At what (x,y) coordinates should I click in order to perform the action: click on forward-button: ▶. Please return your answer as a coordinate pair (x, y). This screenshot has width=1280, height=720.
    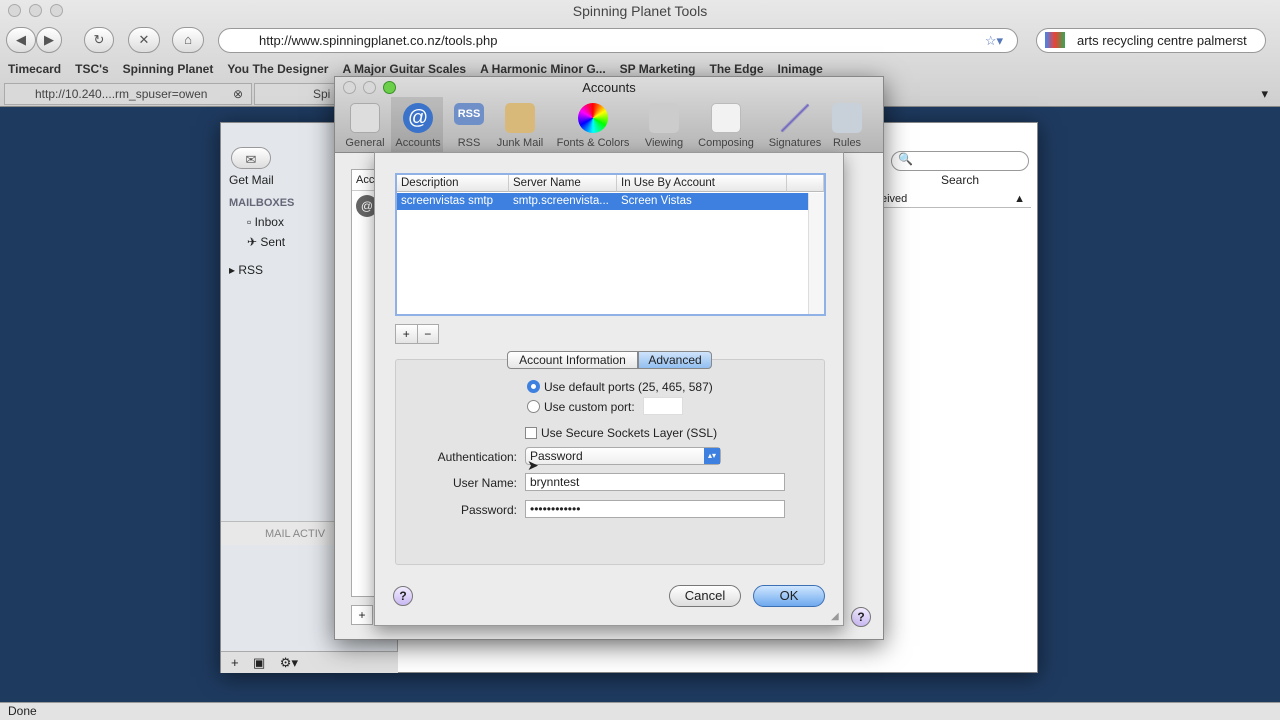
    Looking at the image, I should click on (49, 40).